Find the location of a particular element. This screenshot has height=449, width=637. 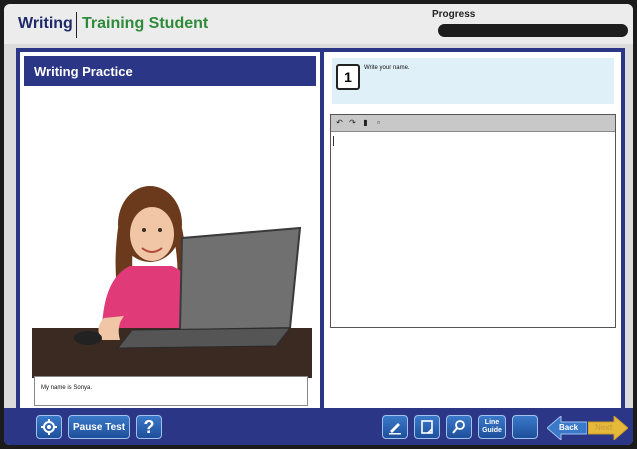

notepad-icon is located at coordinates (427, 427).